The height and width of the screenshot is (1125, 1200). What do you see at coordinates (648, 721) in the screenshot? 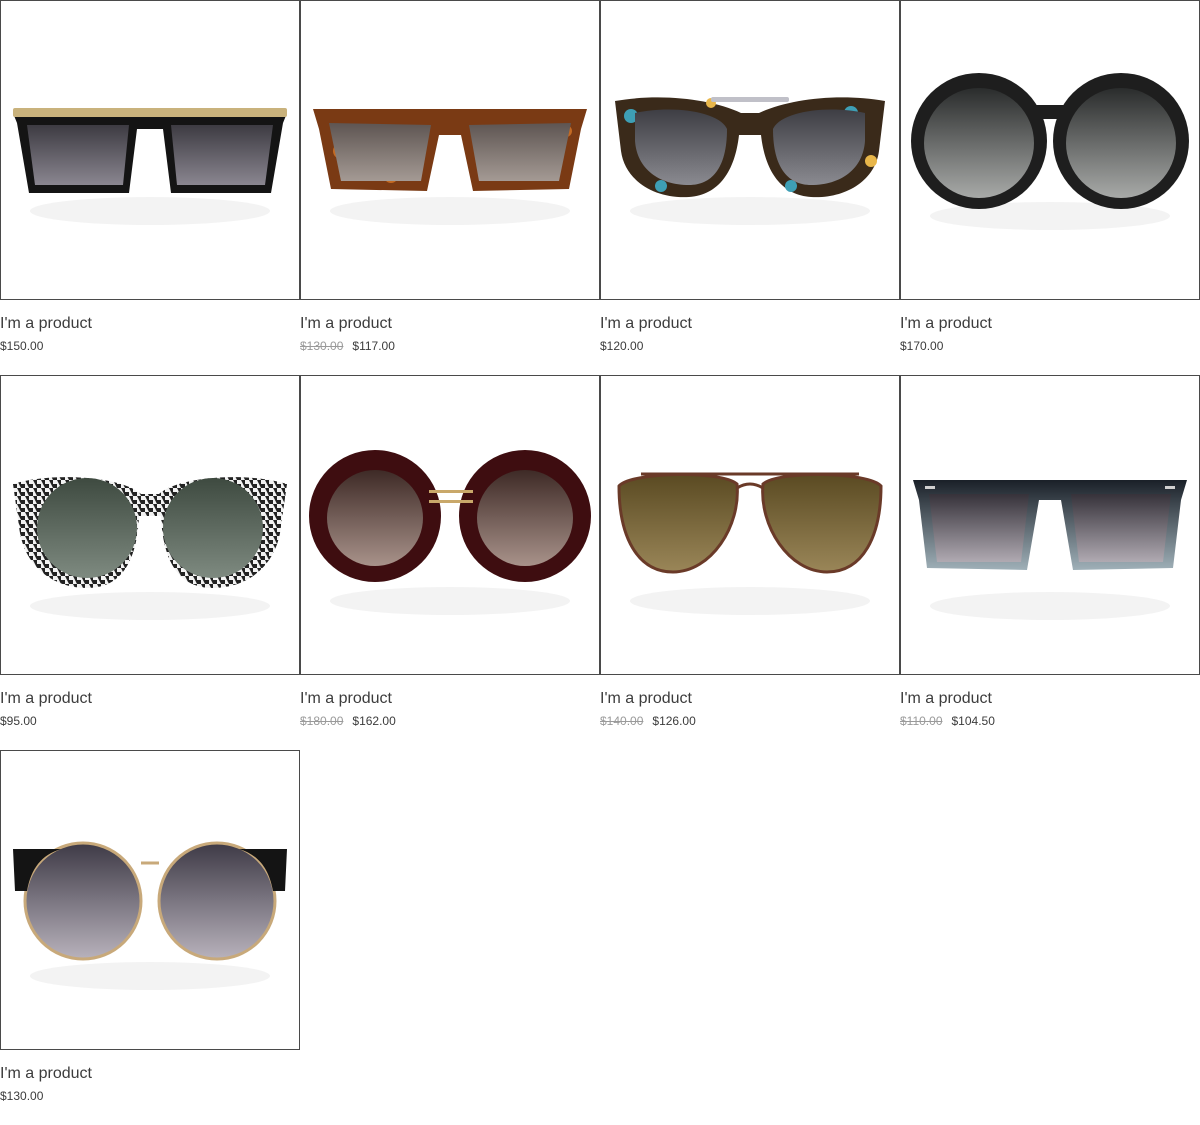
I see `product-price-row: $140.00 $126.00` at bounding box center [648, 721].